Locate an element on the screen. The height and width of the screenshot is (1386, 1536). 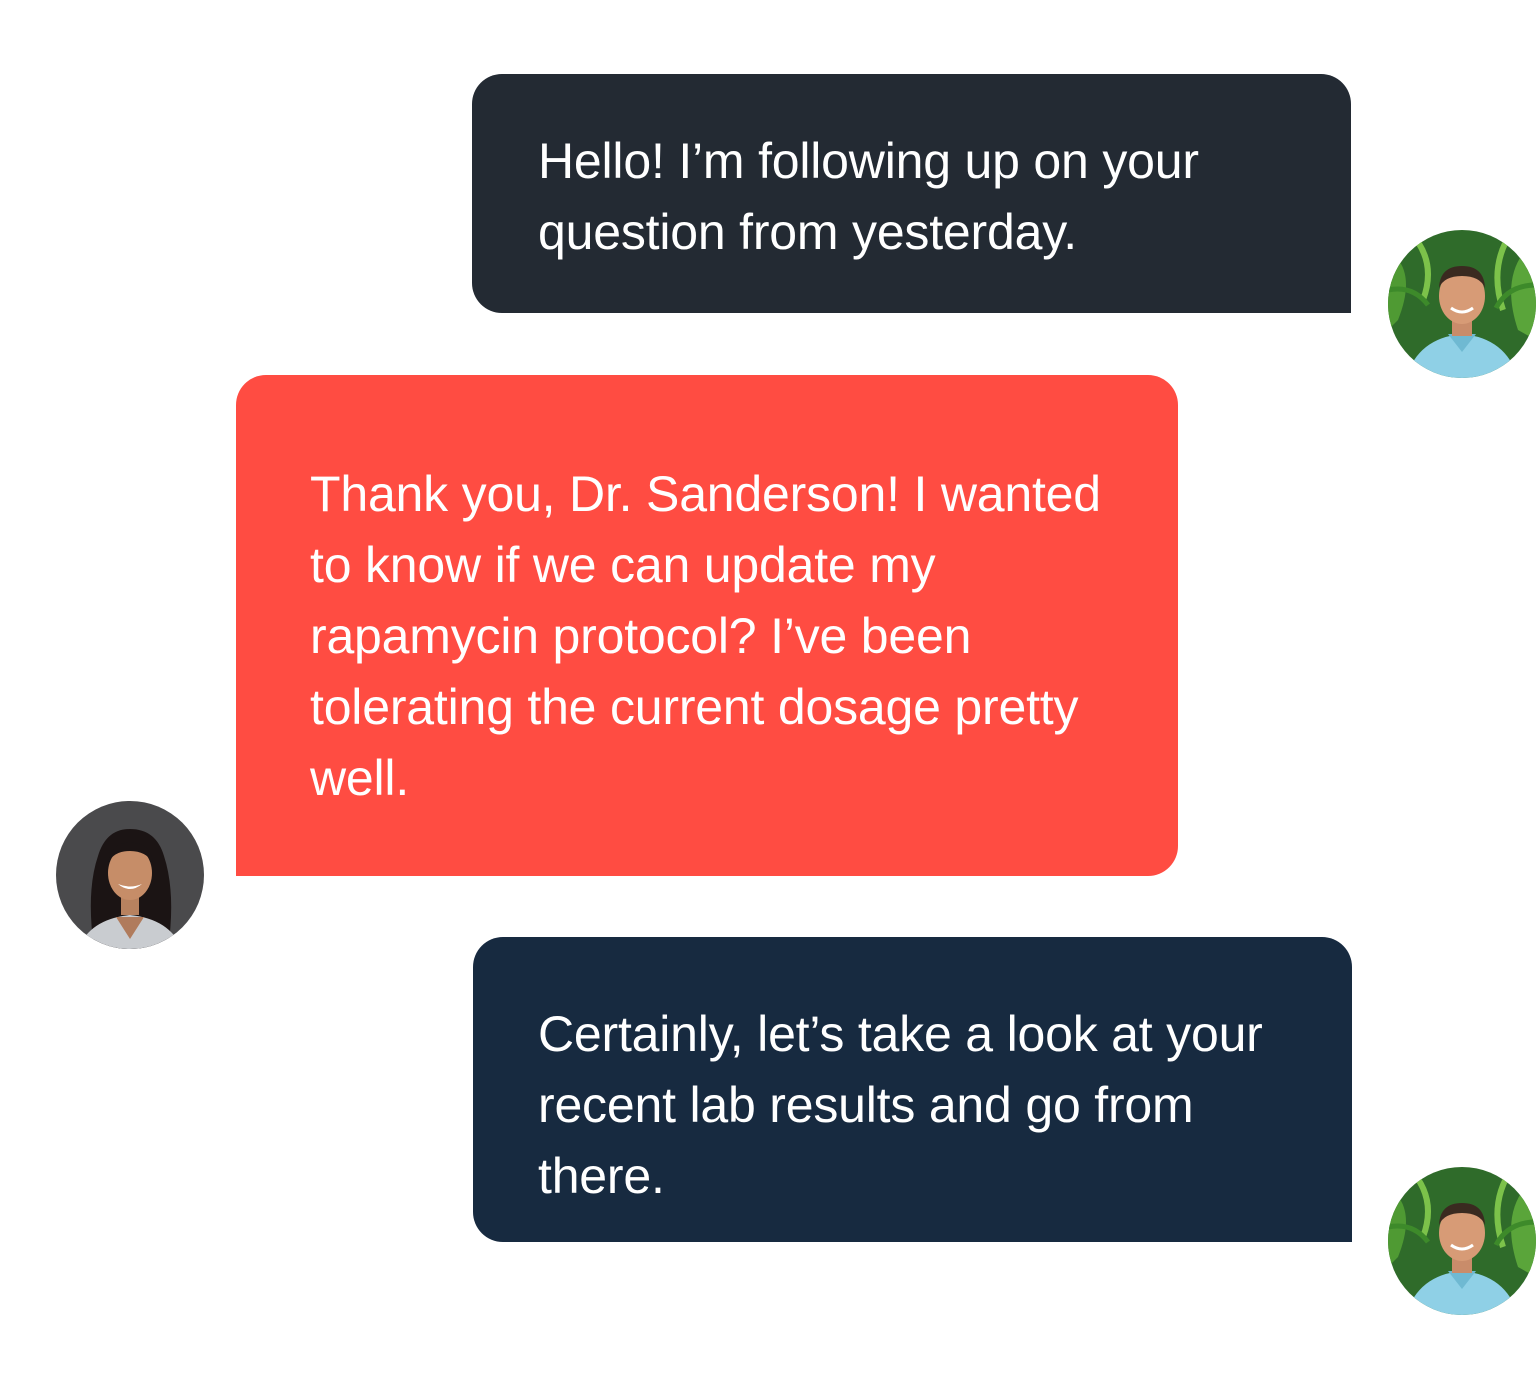
patient-photo is located at coordinates (130, 875).